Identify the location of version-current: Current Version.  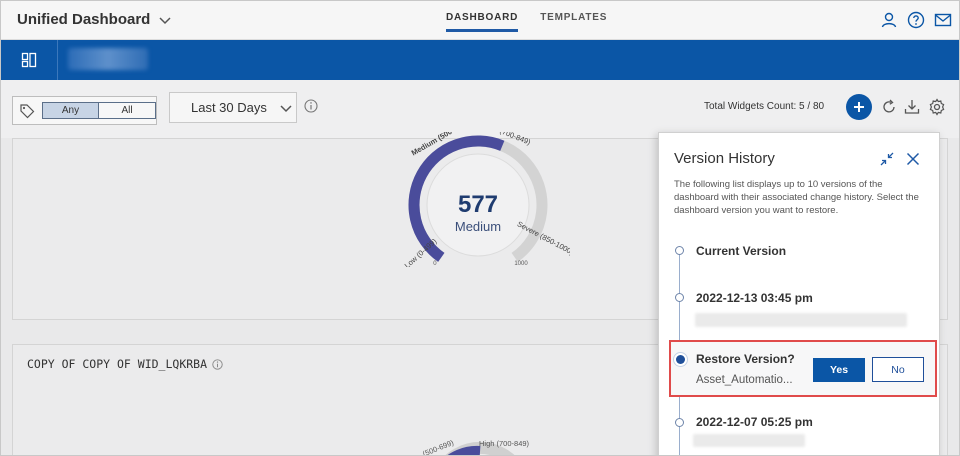
(741, 251).